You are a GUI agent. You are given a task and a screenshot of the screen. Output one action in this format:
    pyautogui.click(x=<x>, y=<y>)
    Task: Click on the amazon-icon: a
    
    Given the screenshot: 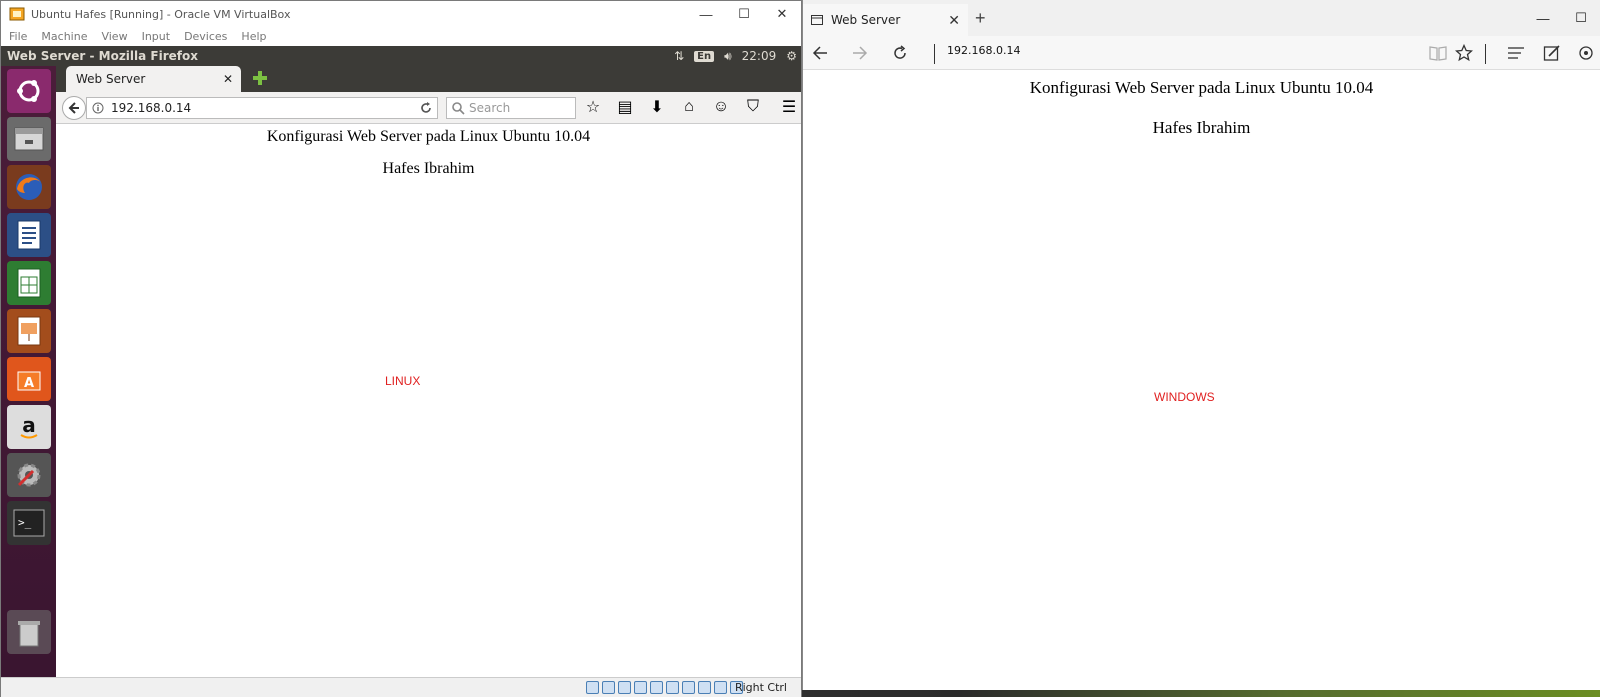 What is the action you would take?
    pyautogui.click(x=29, y=427)
    